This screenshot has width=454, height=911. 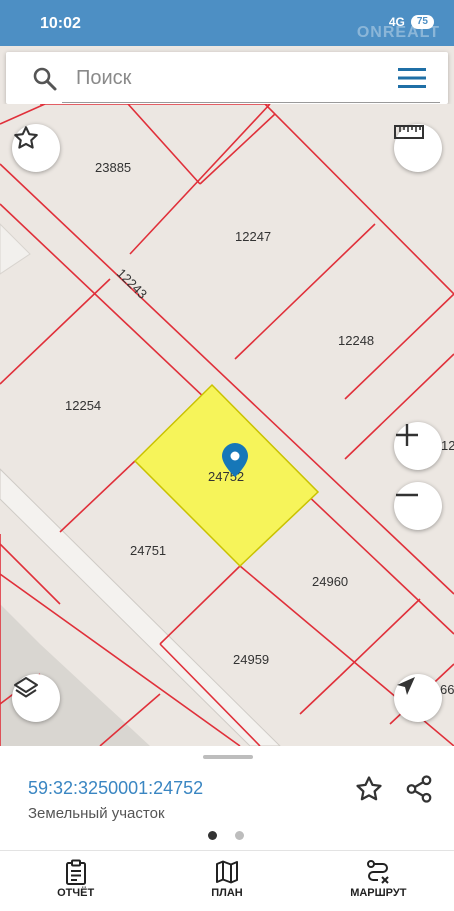 I want to click on status-indicators: 4G 75, so click(x=411, y=22).